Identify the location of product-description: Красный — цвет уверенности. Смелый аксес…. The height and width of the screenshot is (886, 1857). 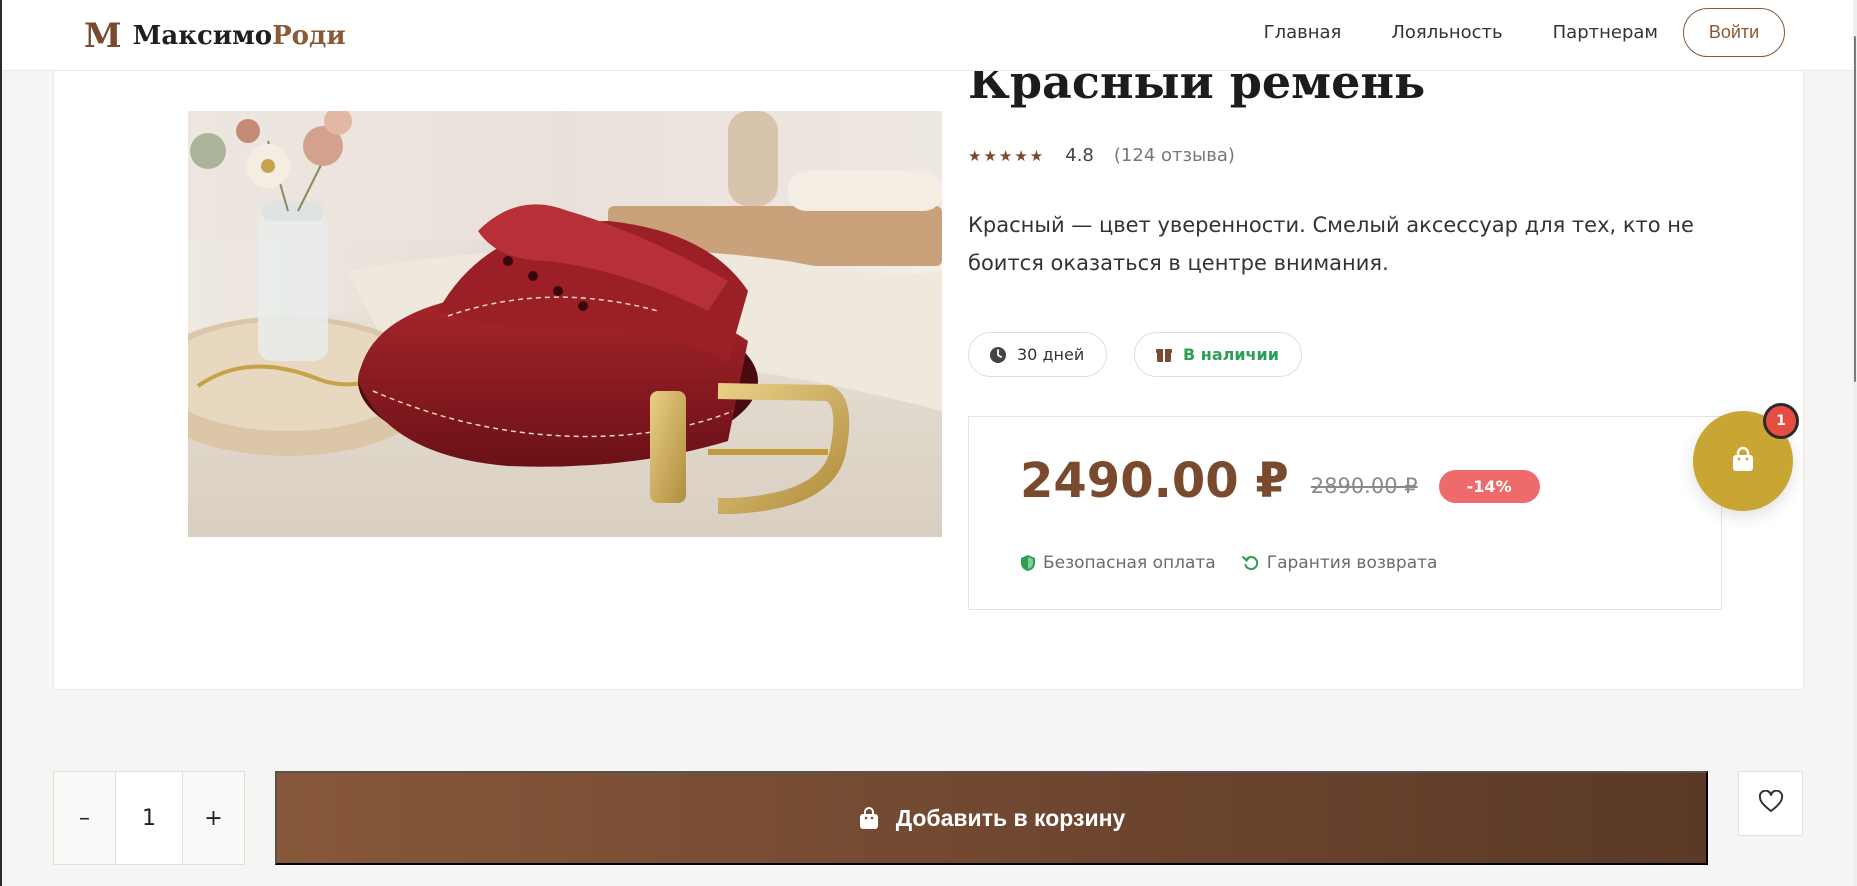
(1331, 244).